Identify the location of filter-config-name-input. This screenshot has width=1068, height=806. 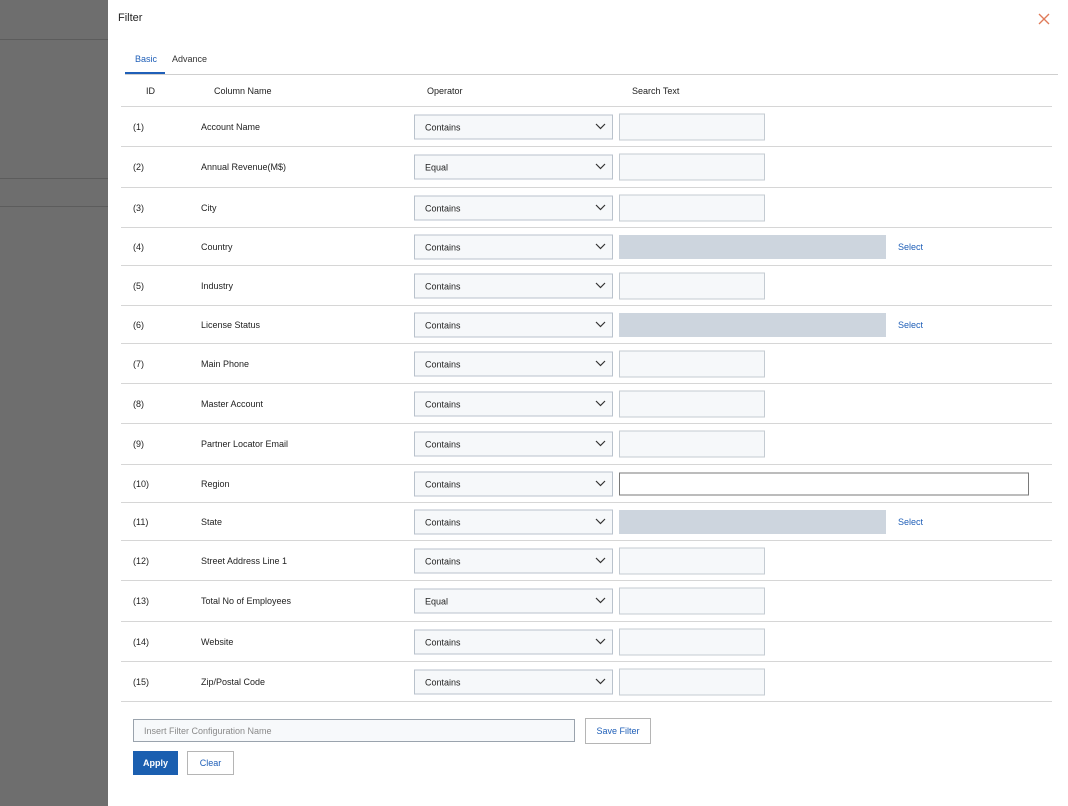
(354, 730).